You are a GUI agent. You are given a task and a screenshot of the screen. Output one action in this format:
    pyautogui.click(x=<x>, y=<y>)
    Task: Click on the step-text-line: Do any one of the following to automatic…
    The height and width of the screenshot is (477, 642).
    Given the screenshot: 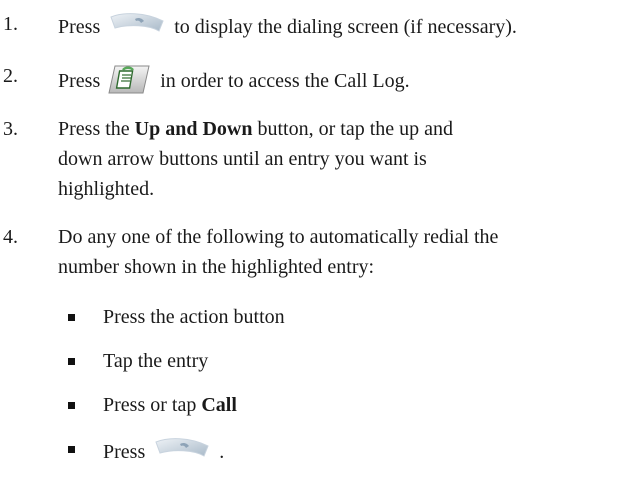 What is the action you would take?
    pyautogui.click(x=278, y=237)
    